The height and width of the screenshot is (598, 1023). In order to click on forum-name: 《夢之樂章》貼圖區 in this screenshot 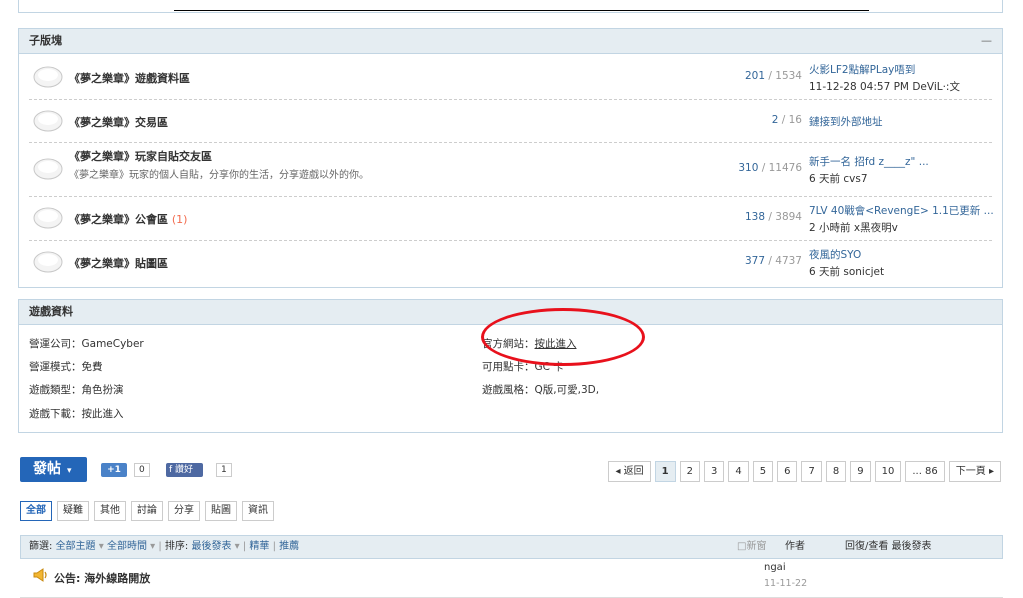, I will do `click(118, 263)`.